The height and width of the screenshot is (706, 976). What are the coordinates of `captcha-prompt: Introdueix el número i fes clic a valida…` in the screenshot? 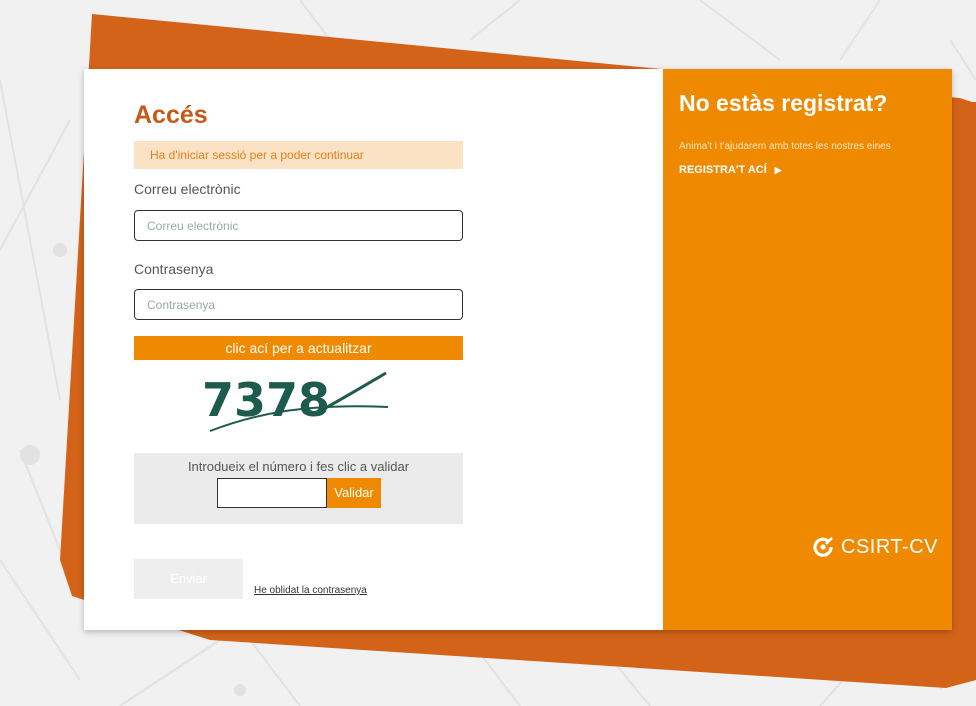 It's located at (298, 466).